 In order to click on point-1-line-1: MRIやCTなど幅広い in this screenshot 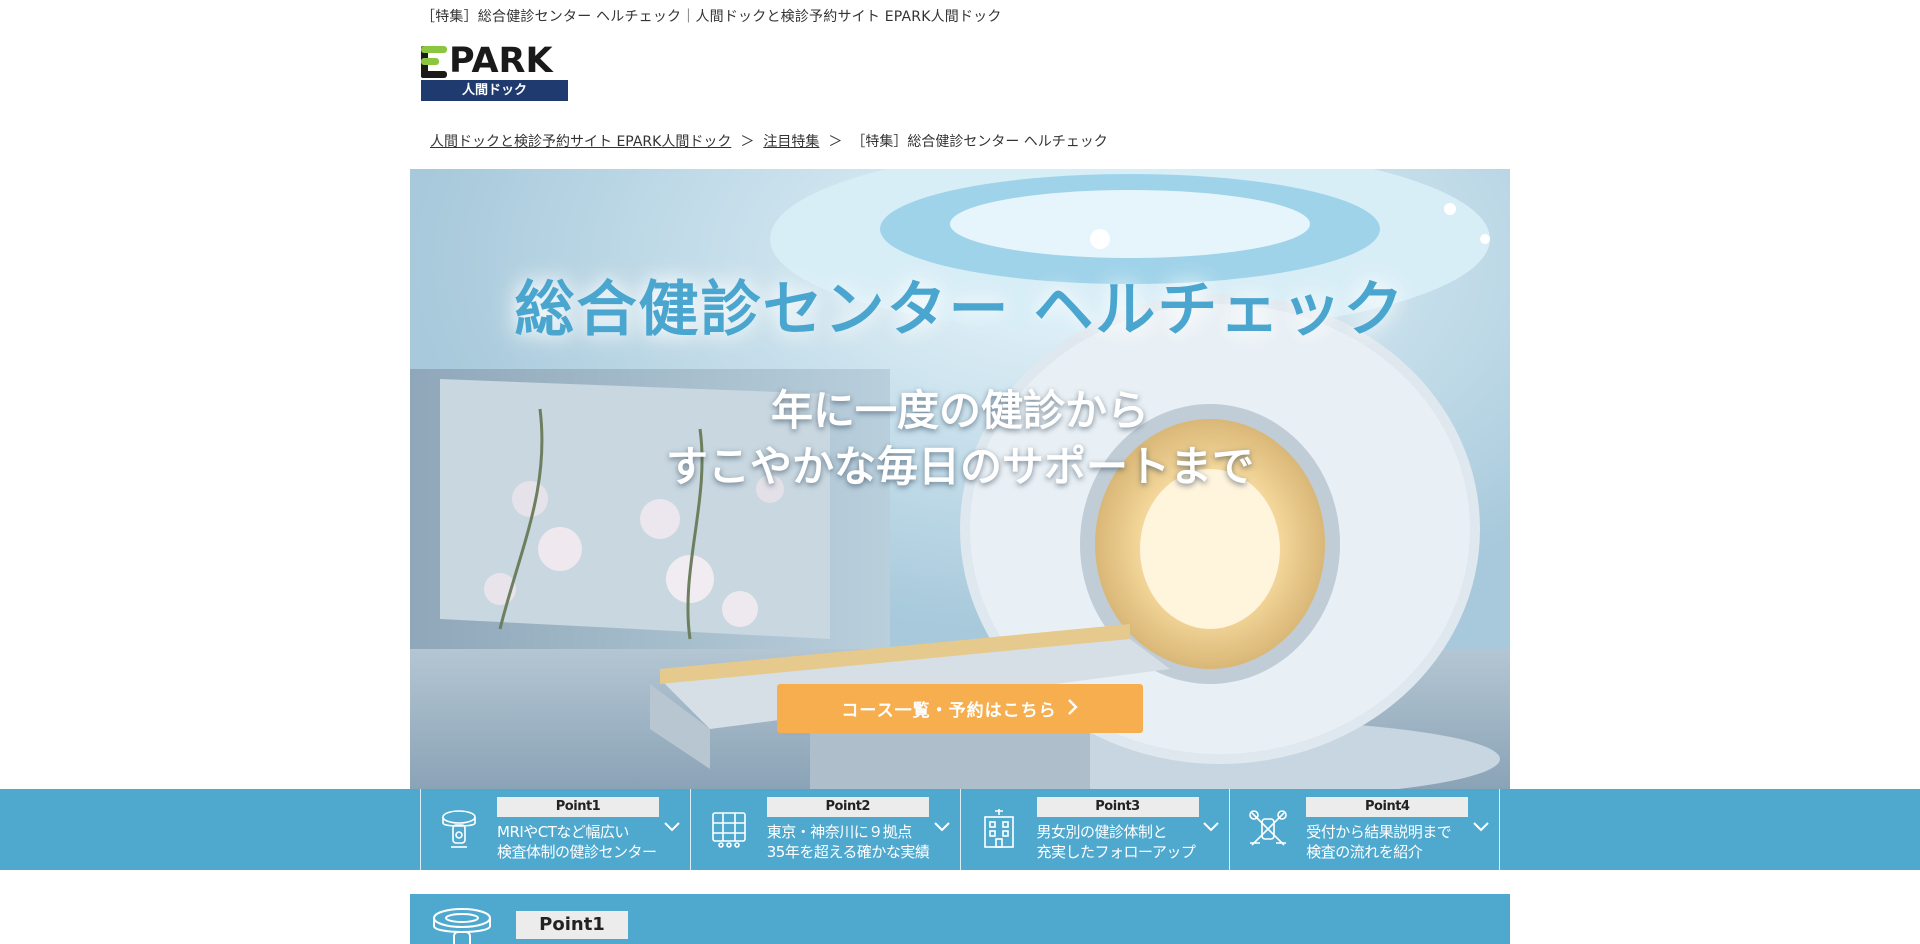, I will do `click(563, 832)`.